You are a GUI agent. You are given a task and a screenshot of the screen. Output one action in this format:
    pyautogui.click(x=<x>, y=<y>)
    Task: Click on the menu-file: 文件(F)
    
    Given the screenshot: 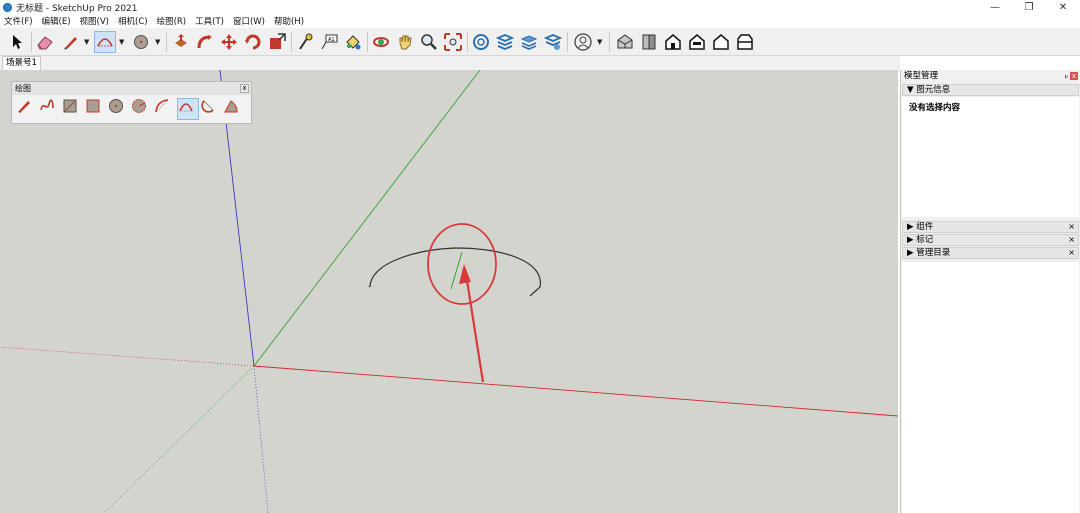 What is the action you would take?
    pyautogui.click(x=18, y=21)
    